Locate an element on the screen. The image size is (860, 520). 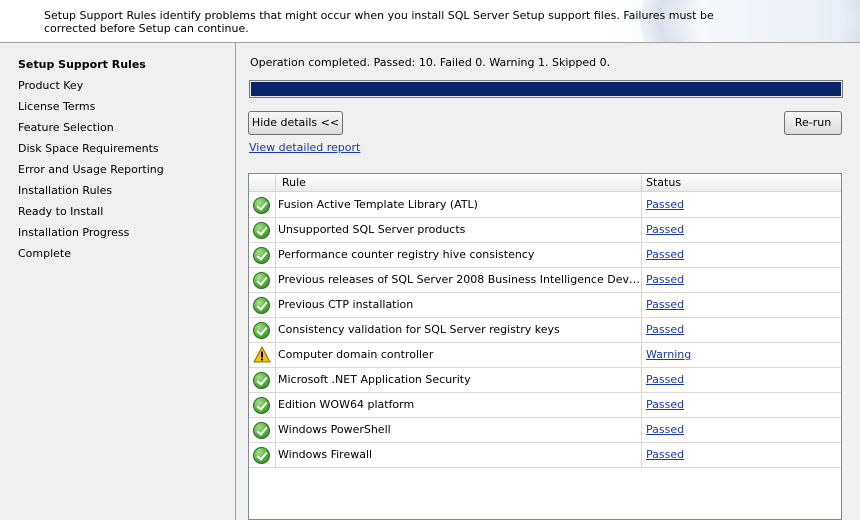
rerun-button: Re-run is located at coordinates (813, 123).